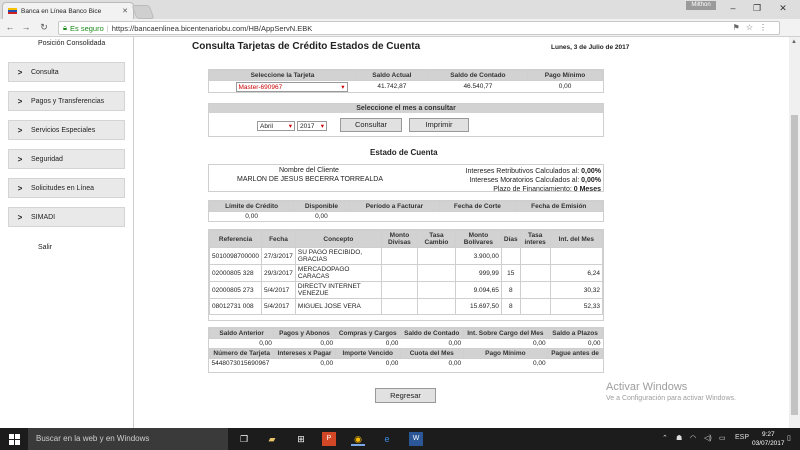  What do you see at coordinates (66, 217) in the screenshot?
I see `sidebar-item-simadi: > SIMADI` at bounding box center [66, 217].